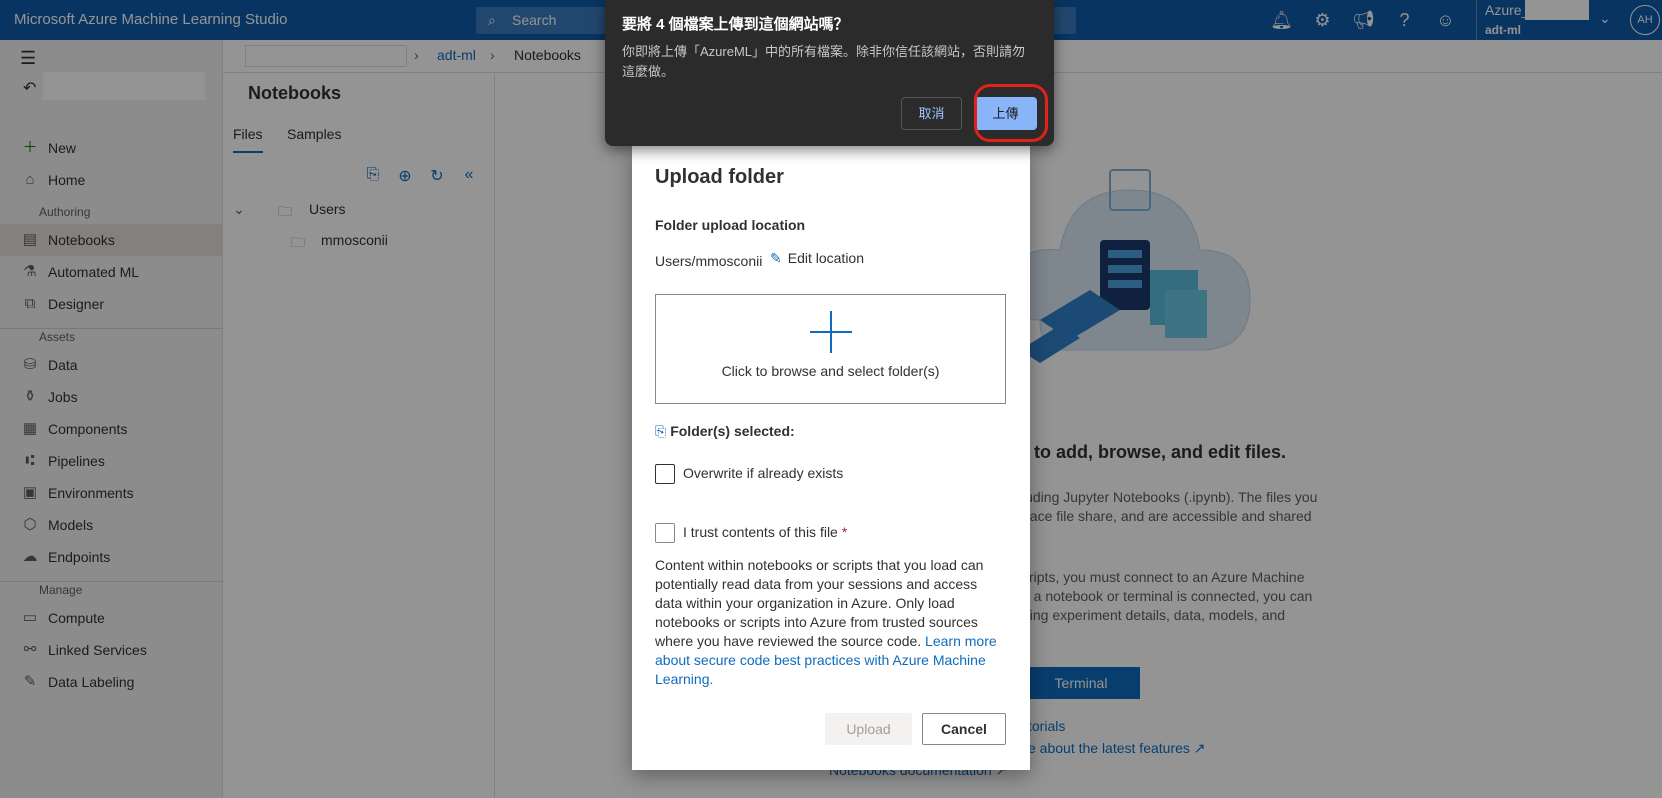 This screenshot has height=798, width=1662. What do you see at coordinates (931, 113) in the screenshot?
I see `prompt-cancel-button: 取消` at bounding box center [931, 113].